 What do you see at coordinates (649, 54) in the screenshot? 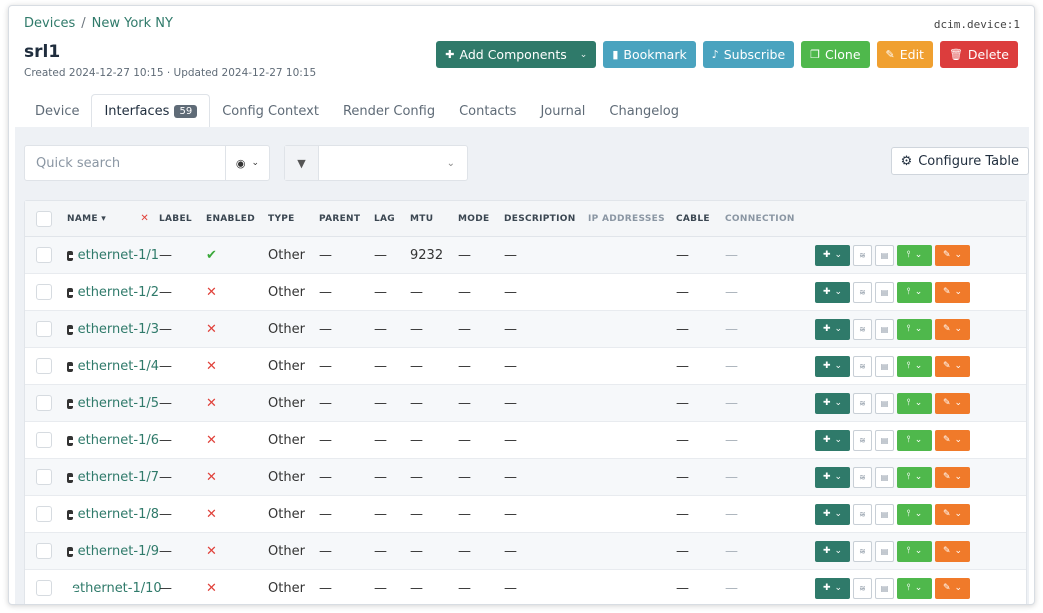
I see `bookmark-button: ▮ Bookmark` at bounding box center [649, 54].